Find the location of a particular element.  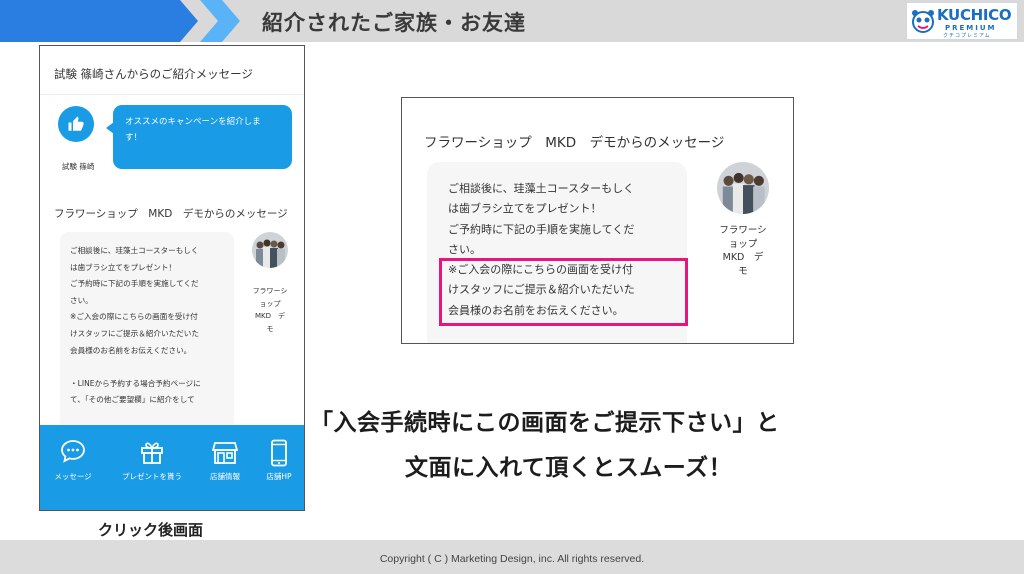

nav-label: プレゼントを貰う is located at coordinates (152, 476).